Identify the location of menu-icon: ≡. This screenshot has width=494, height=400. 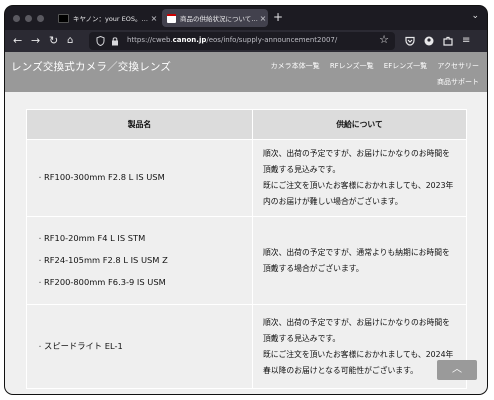
(466, 41).